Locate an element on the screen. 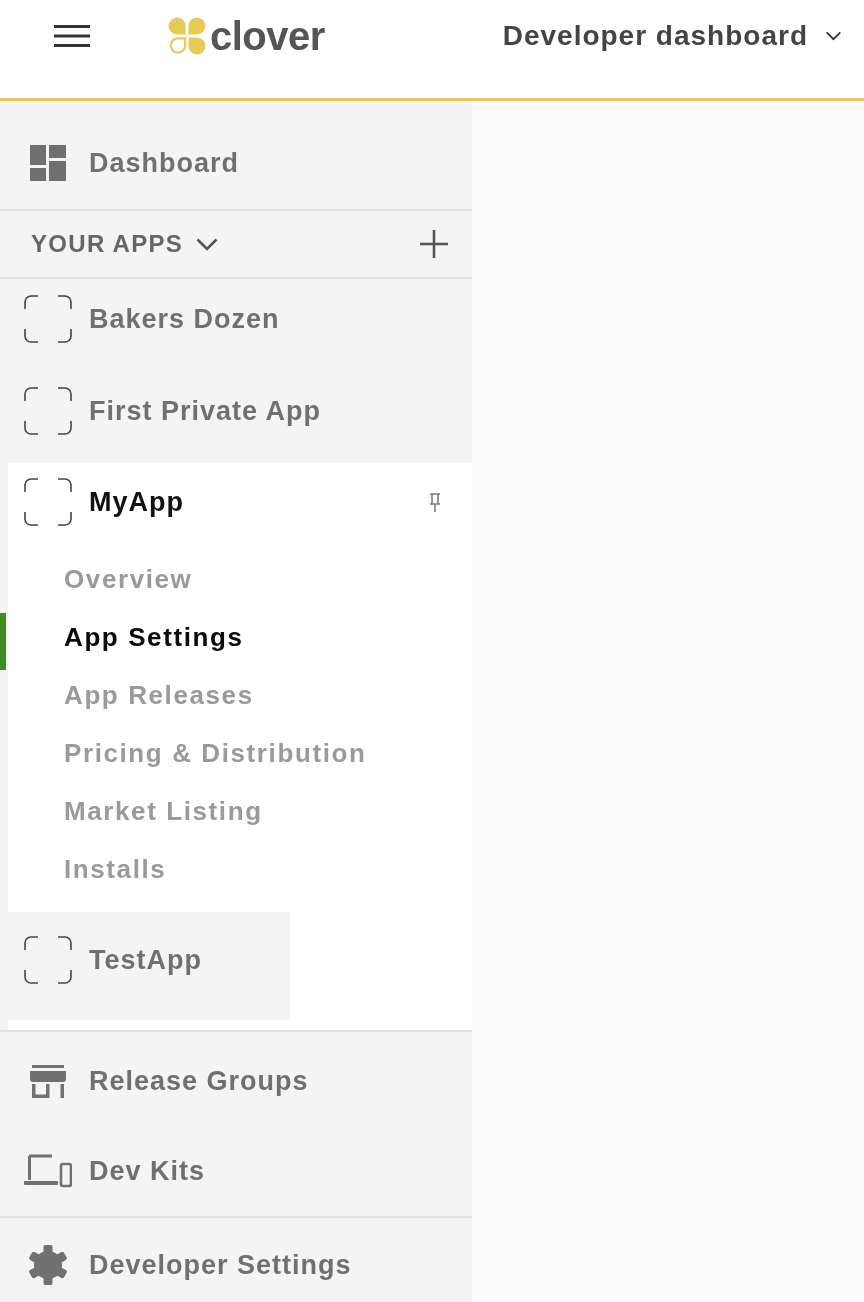  dashboard-icon is located at coordinates (48, 163).